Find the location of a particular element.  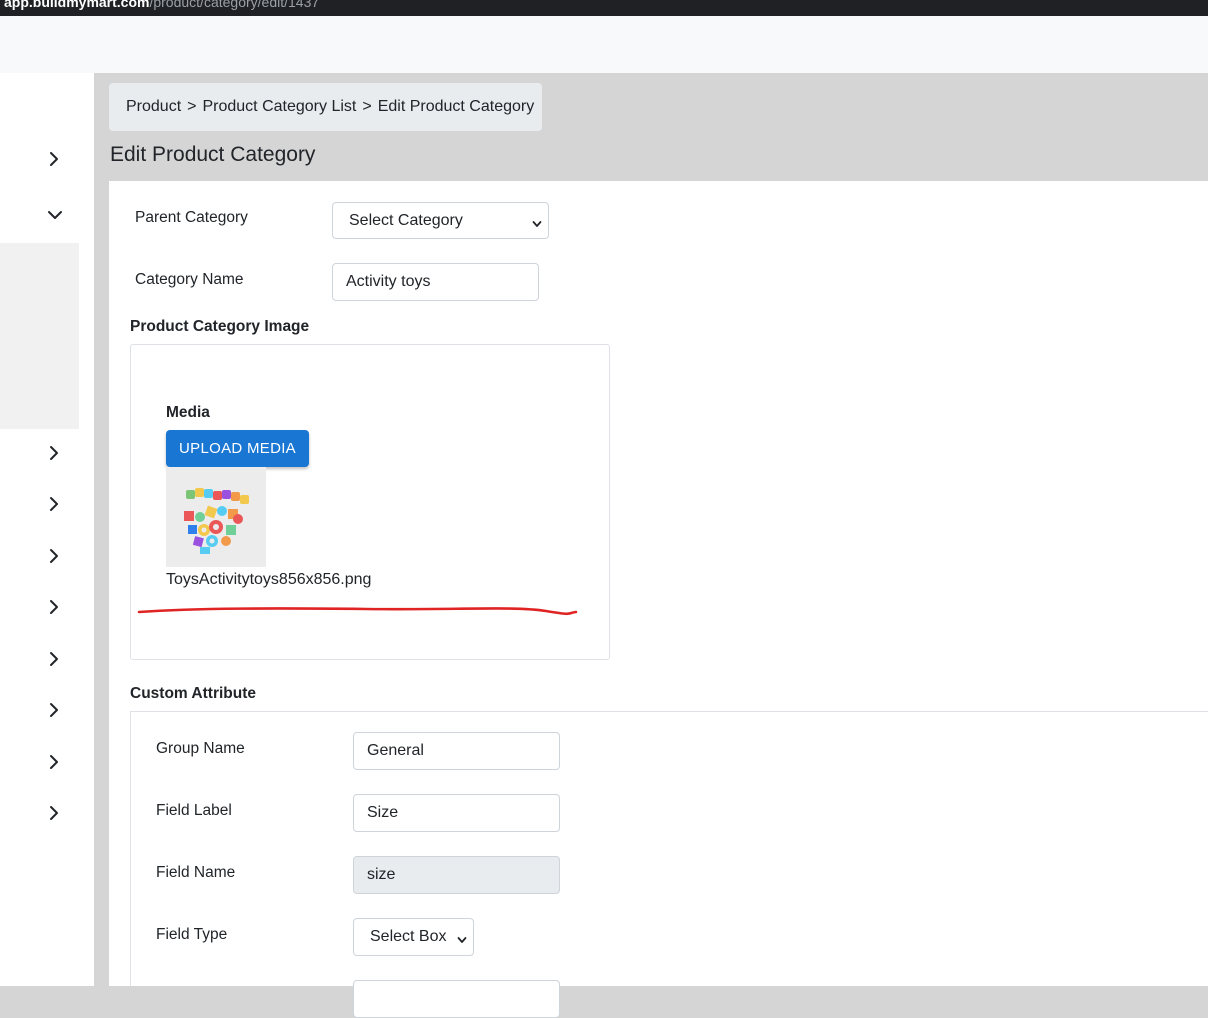

field-name-label: Field Name is located at coordinates (196, 872).